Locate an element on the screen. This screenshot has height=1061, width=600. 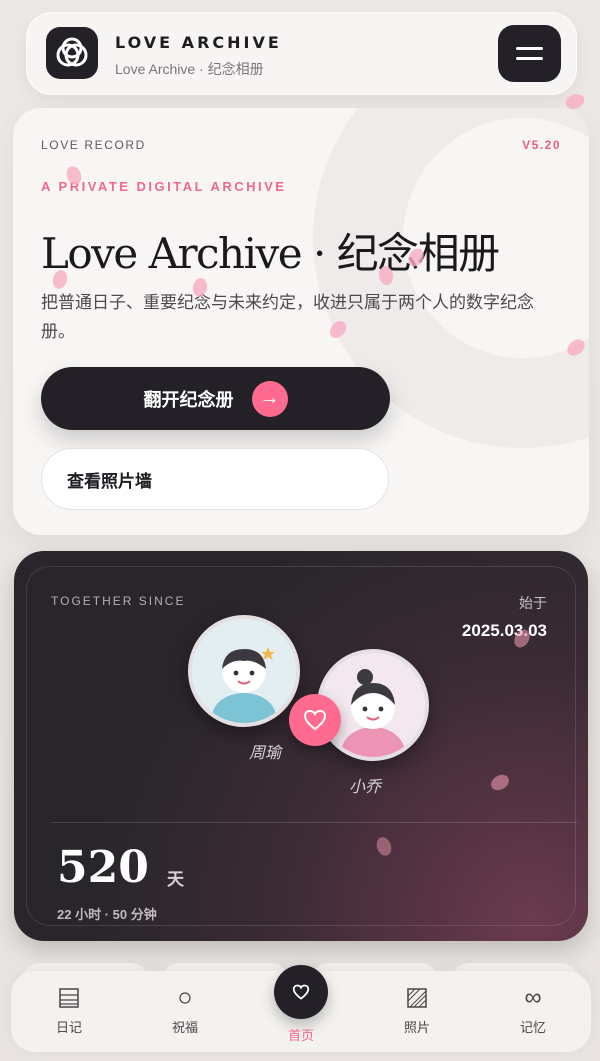
diary-icon is located at coordinates (69, 998).